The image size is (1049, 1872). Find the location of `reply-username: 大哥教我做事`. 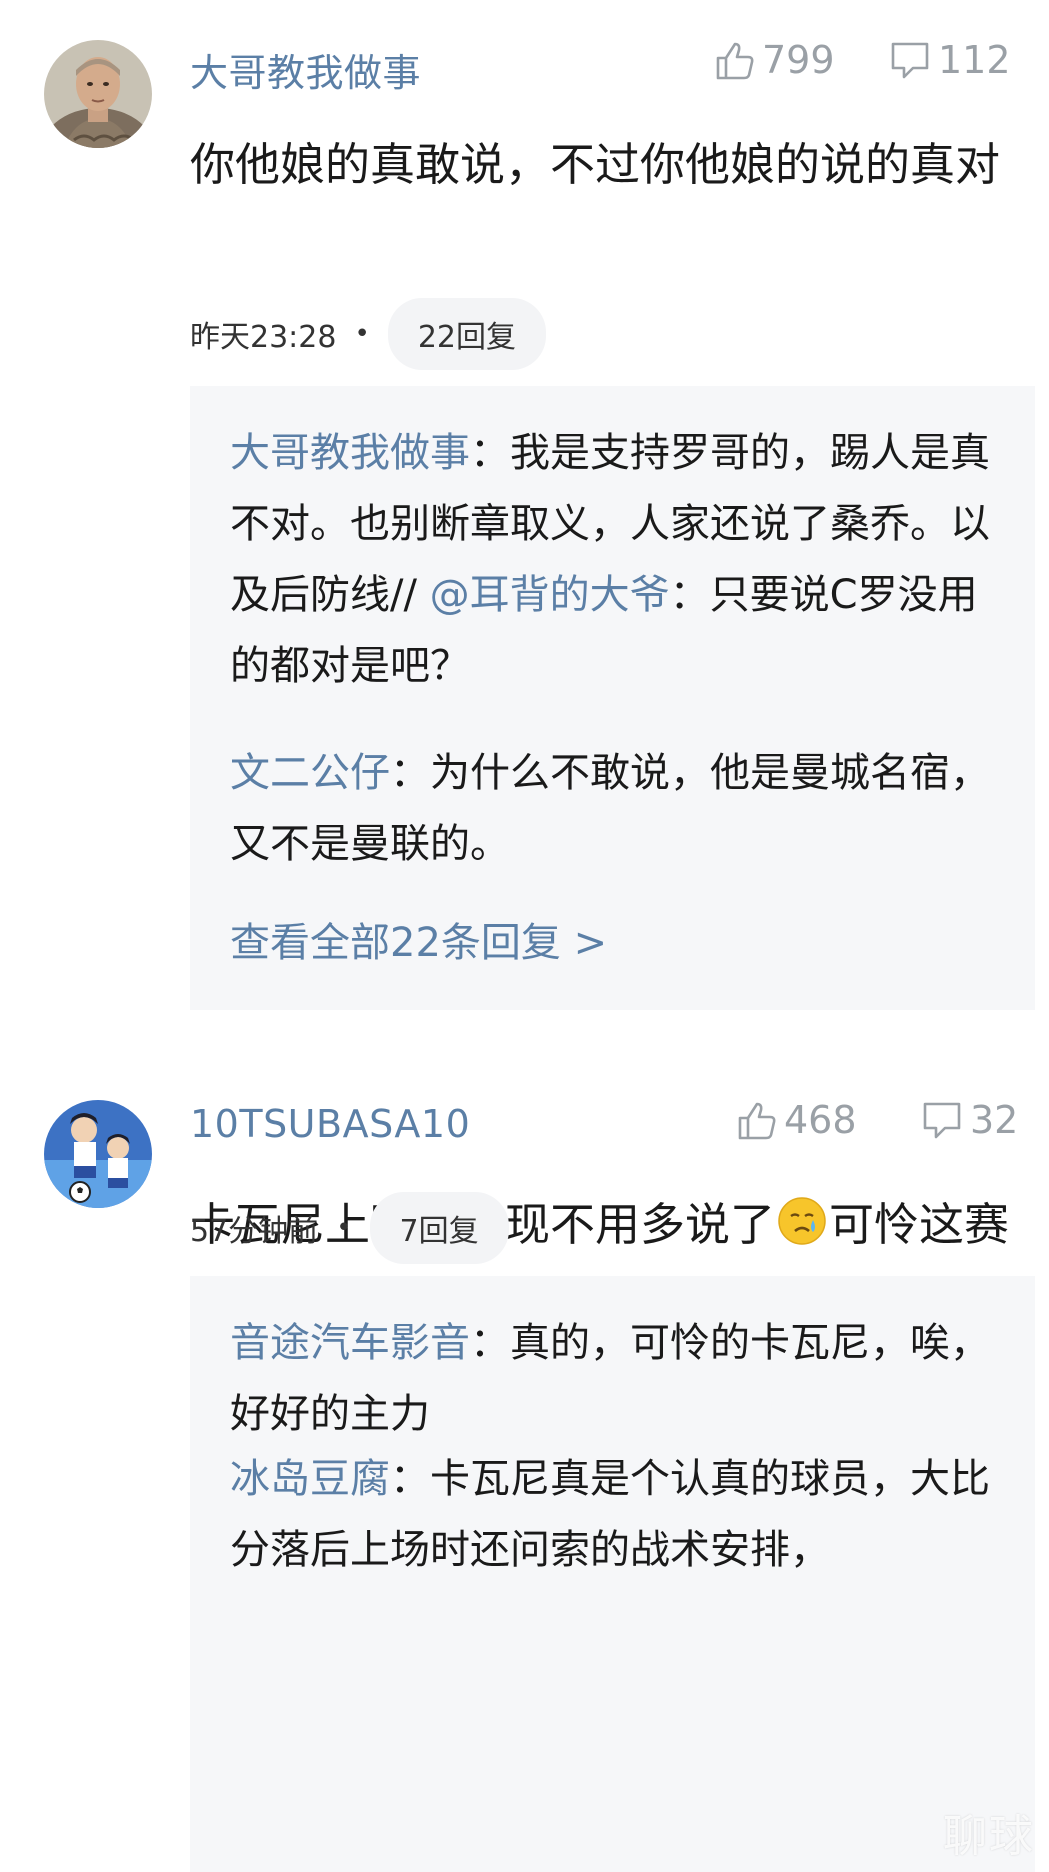

reply-username: 大哥教我做事 is located at coordinates (350, 453).